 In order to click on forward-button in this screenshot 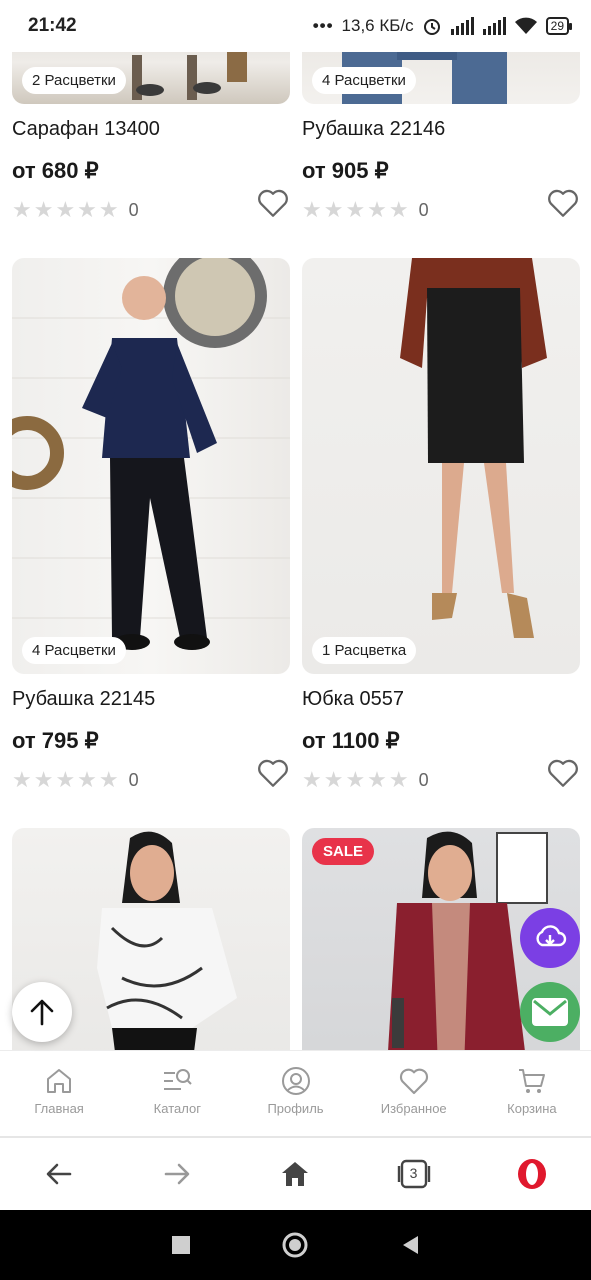, I will do `click(177, 1174)`.